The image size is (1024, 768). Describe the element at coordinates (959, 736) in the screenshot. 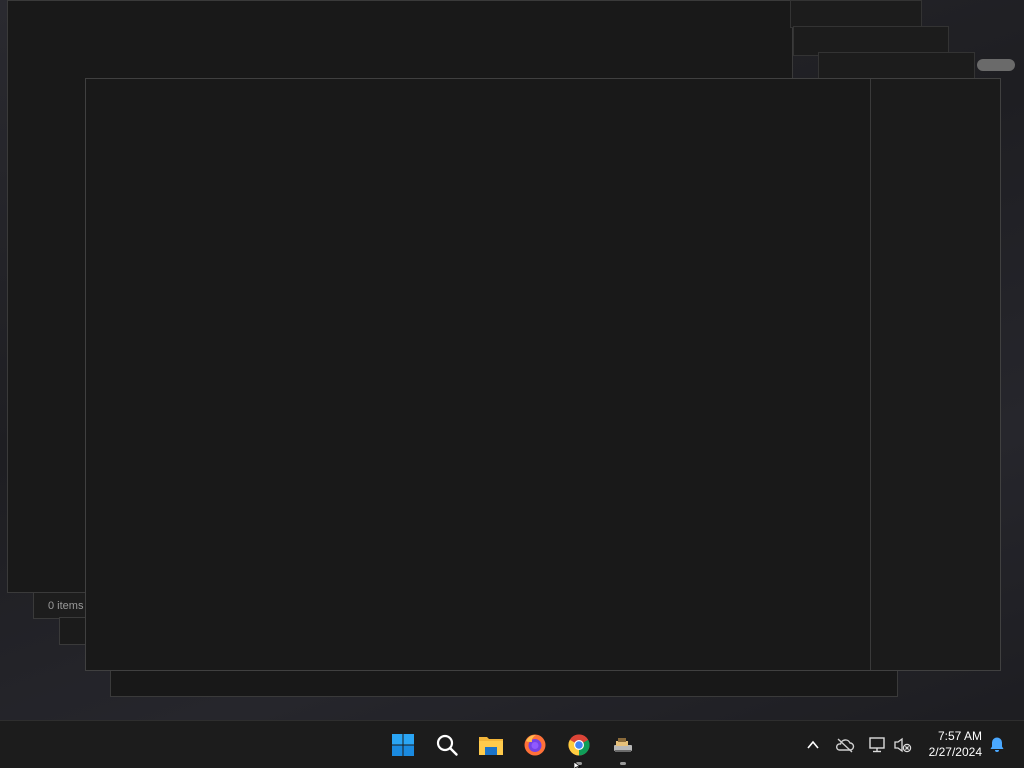

I see `clock-time: 7:57 AM` at that location.